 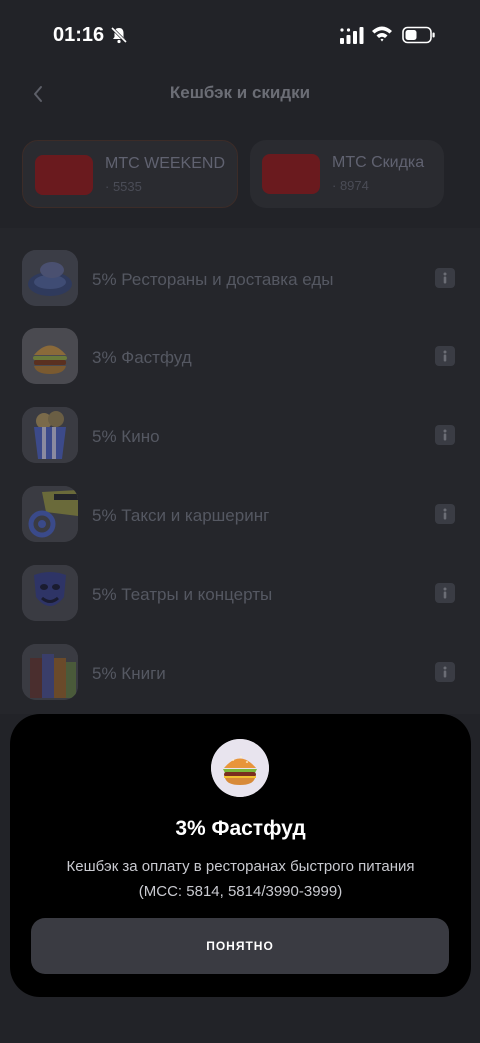 What do you see at coordinates (50, 435) in the screenshot?
I see `popcorn-icon` at bounding box center [50, 435].